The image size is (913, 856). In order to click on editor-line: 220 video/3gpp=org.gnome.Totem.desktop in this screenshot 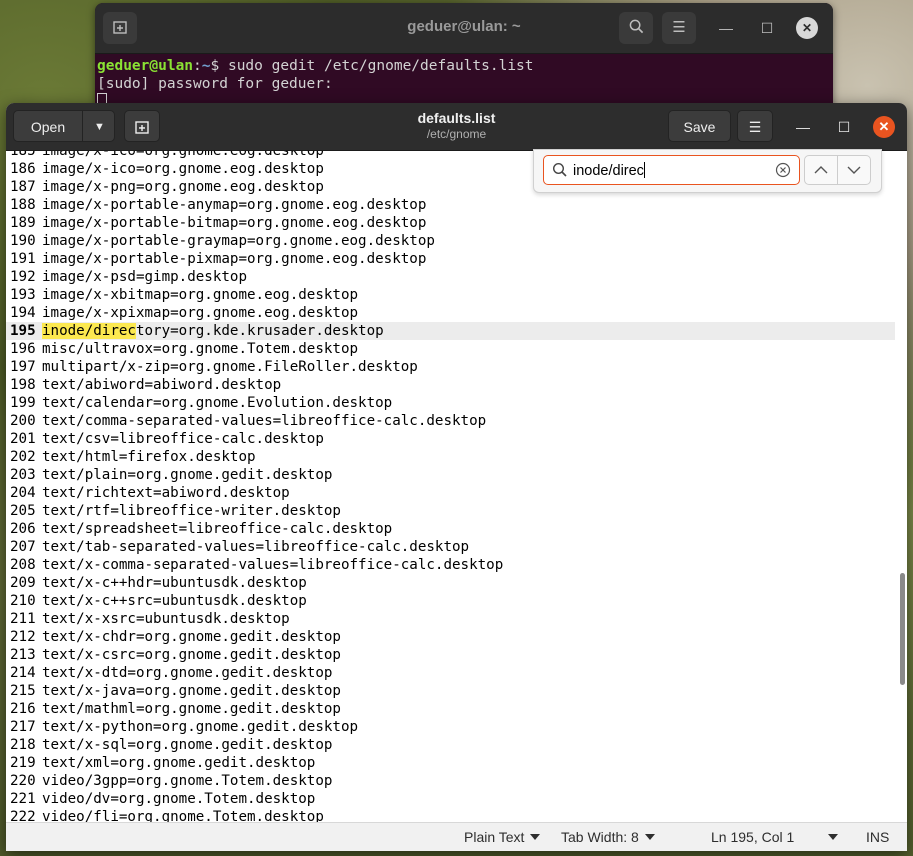, I will do `click(450, 781)`.